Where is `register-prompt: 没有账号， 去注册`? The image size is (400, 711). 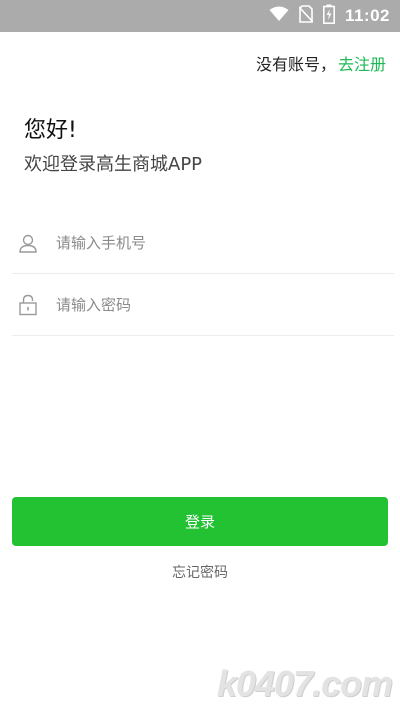
register-prompt: 没有账号， 去注册 is located at coordinates (321, 63).